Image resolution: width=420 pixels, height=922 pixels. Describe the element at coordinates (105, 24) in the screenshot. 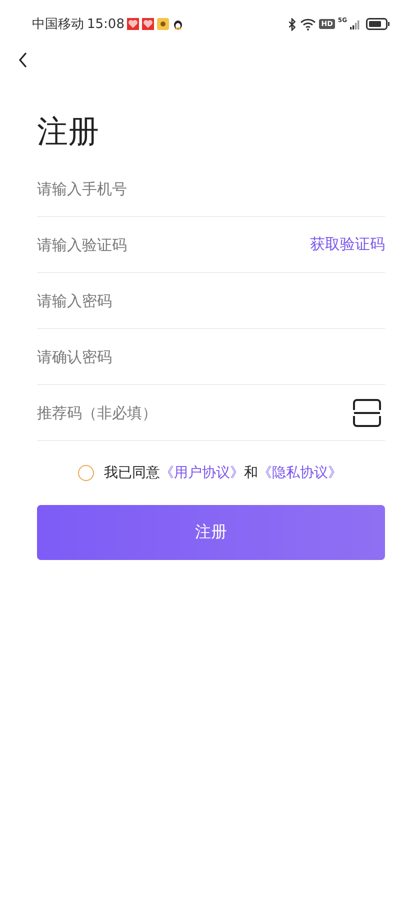

I see `clock: 15:08` at that location.